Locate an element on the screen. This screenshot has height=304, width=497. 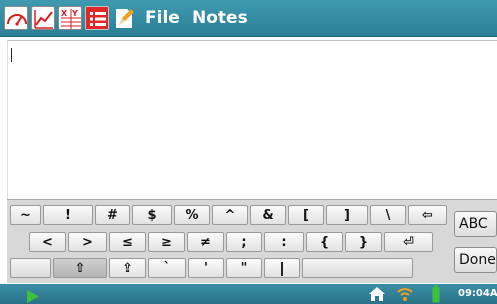
svg-text: X is located at coordinates (64, 13).